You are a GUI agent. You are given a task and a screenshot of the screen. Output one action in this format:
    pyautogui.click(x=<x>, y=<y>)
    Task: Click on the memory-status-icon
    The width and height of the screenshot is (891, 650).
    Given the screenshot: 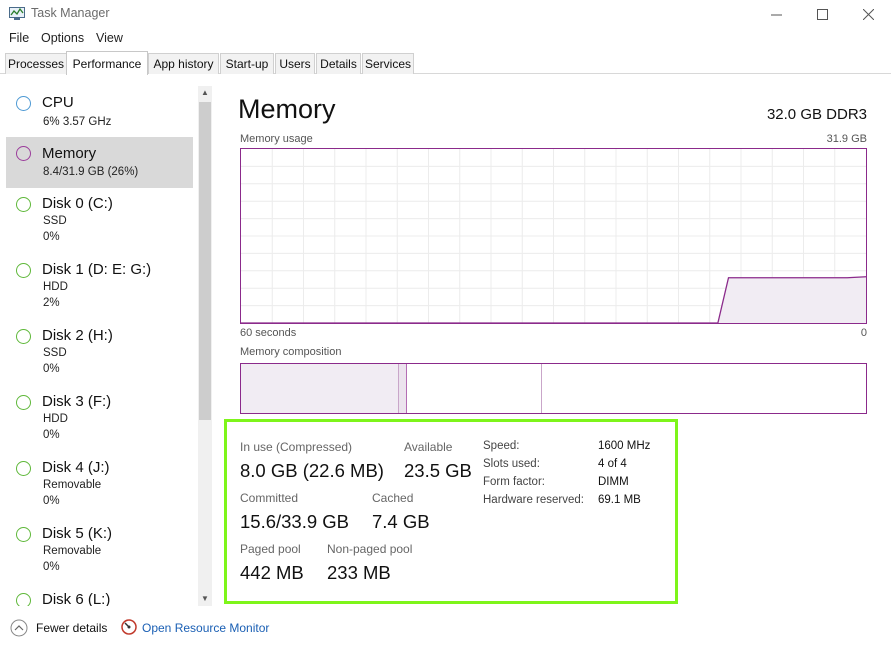 What is the action you would take?
    pyautogui.click(x=23, y=153)
    